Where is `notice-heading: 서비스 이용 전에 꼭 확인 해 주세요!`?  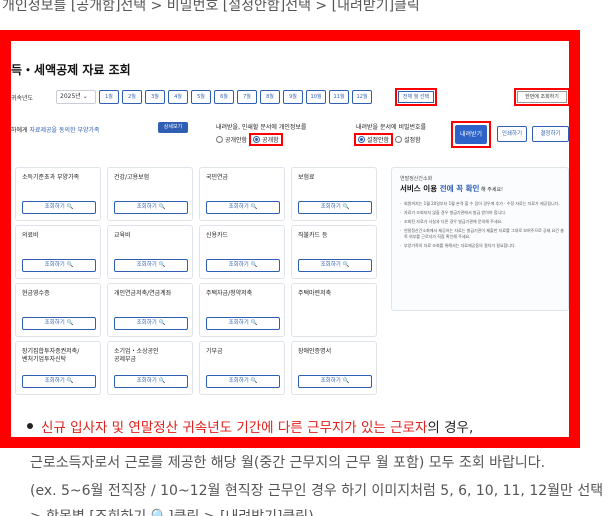
notice-heading: 서비스 이용 전에 꼭 확인 해 주세요! is located at coordinates (452, 188).